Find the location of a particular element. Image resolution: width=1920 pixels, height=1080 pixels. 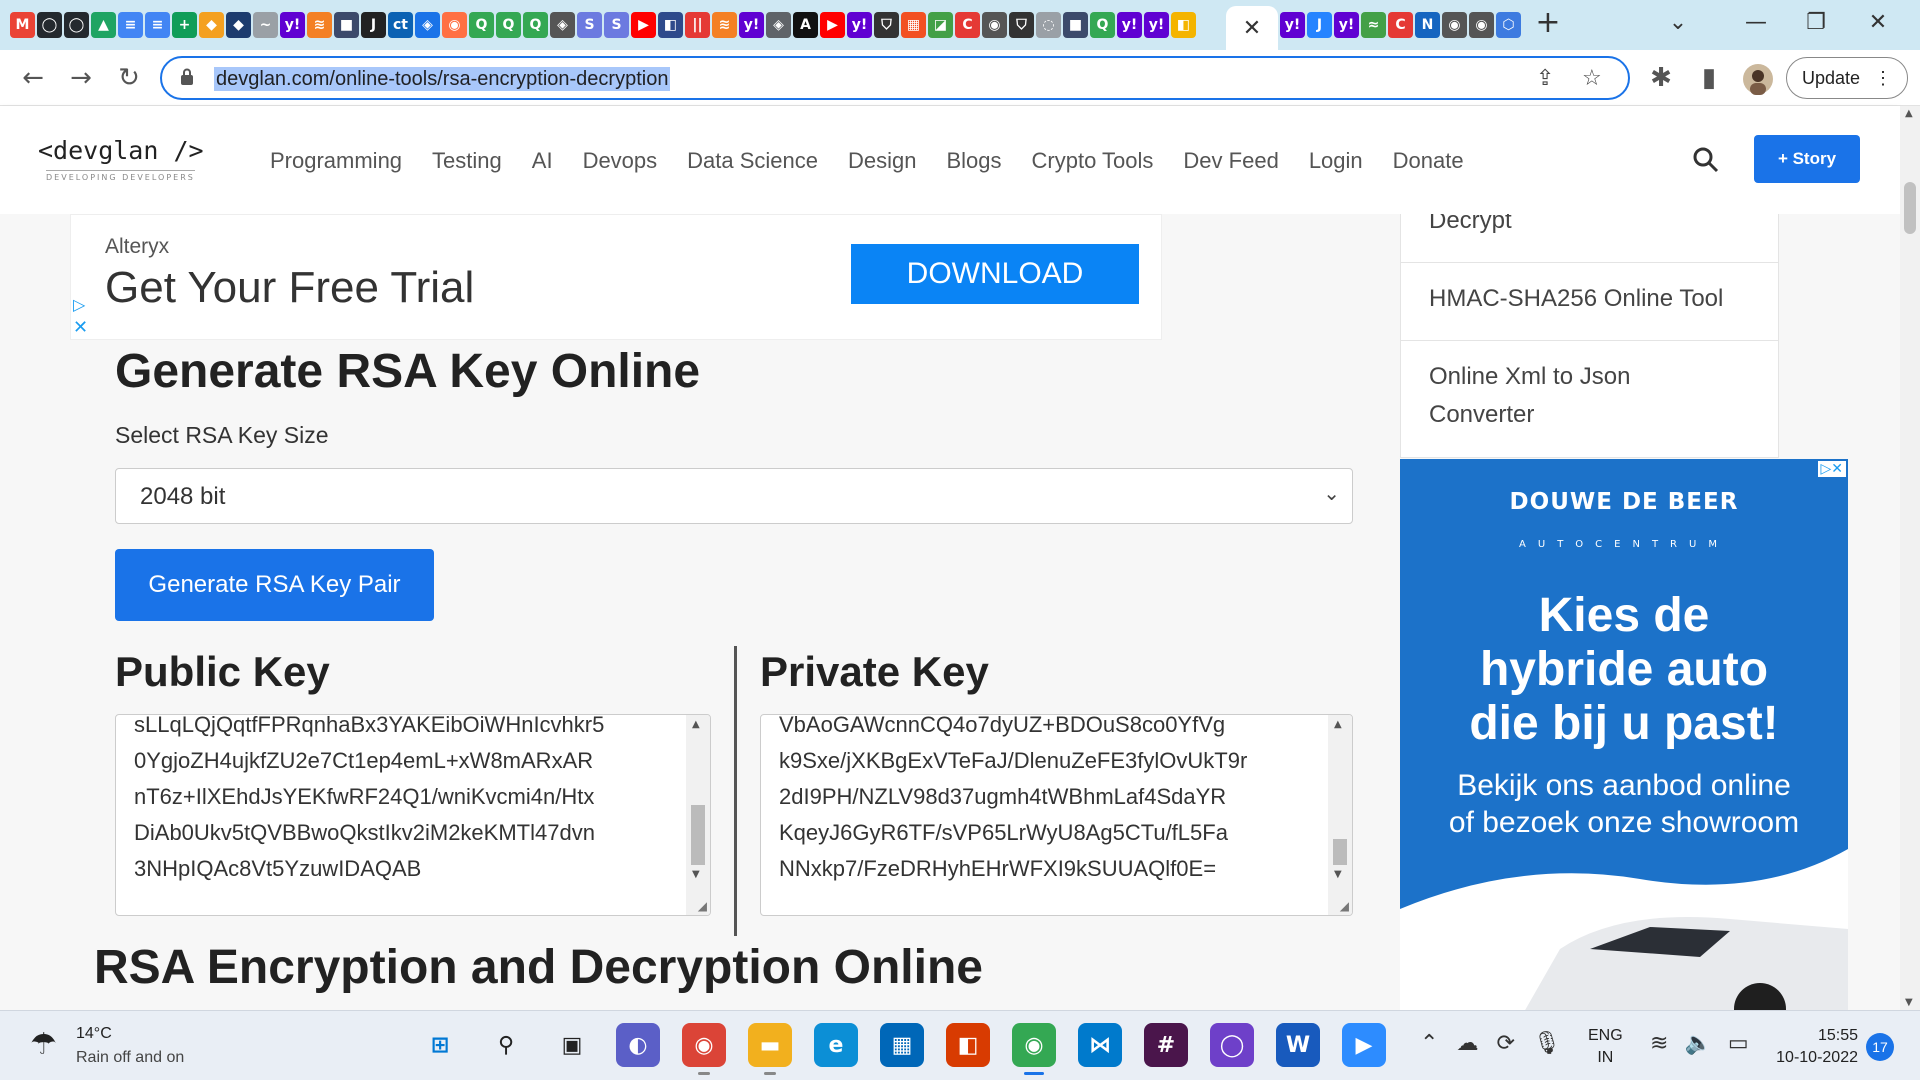

sidebar-item-hmac: HMAC-SHA256 Online Tool is located at coordinates (1576, 299).